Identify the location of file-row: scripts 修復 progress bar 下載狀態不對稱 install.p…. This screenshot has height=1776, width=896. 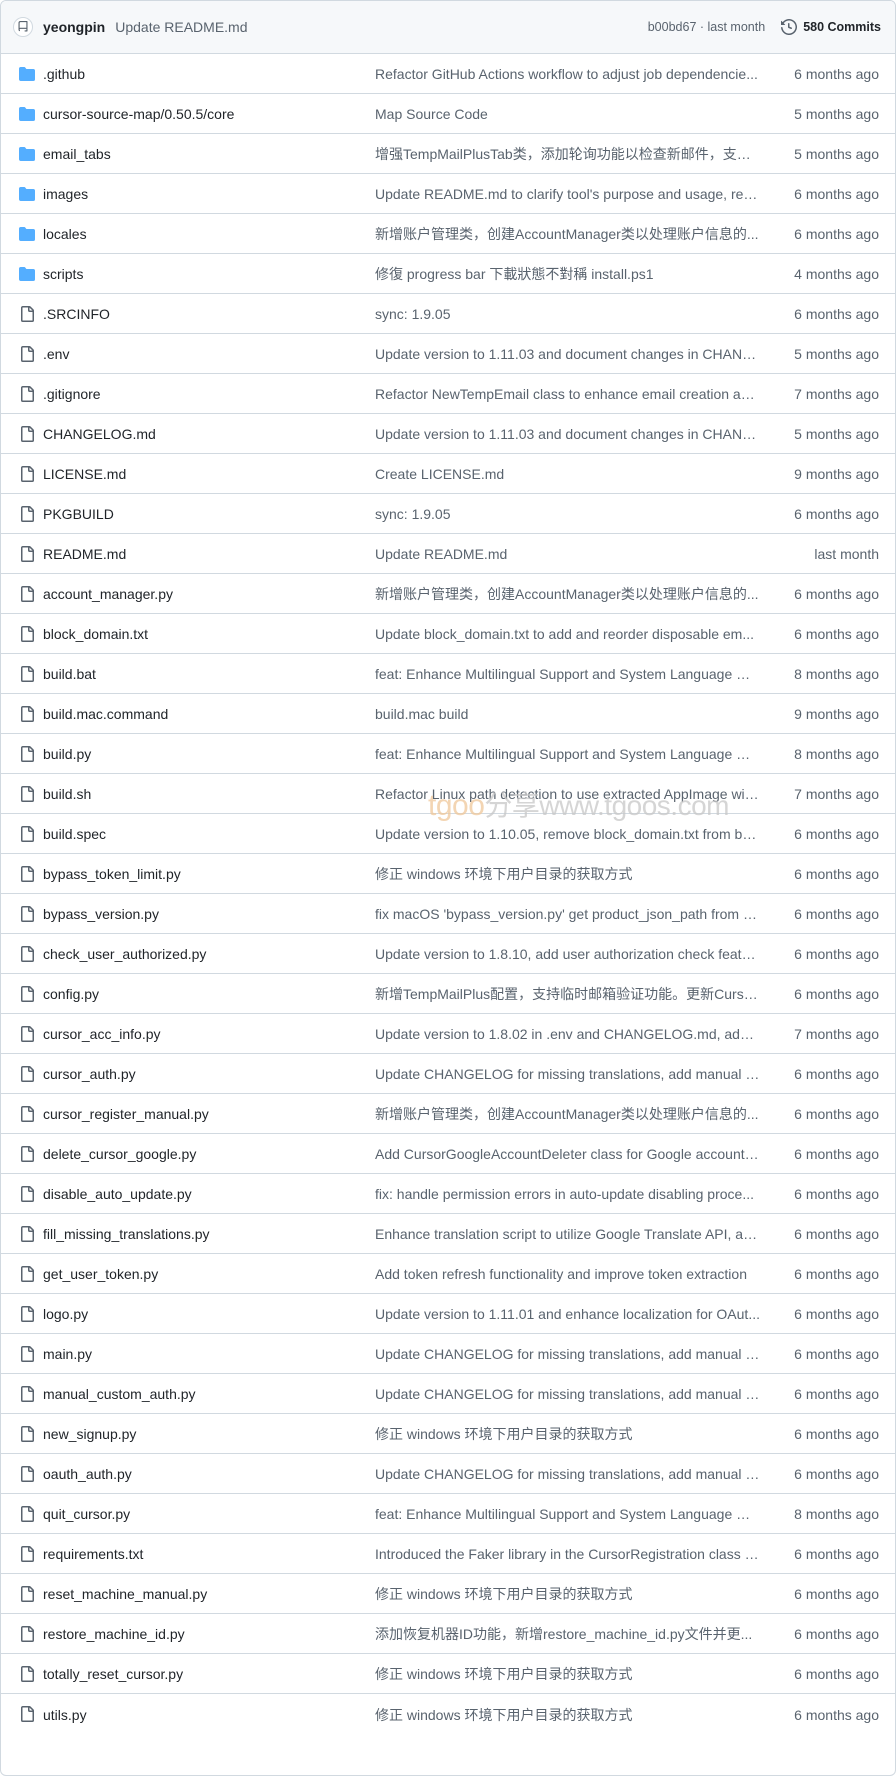
(448, 274).